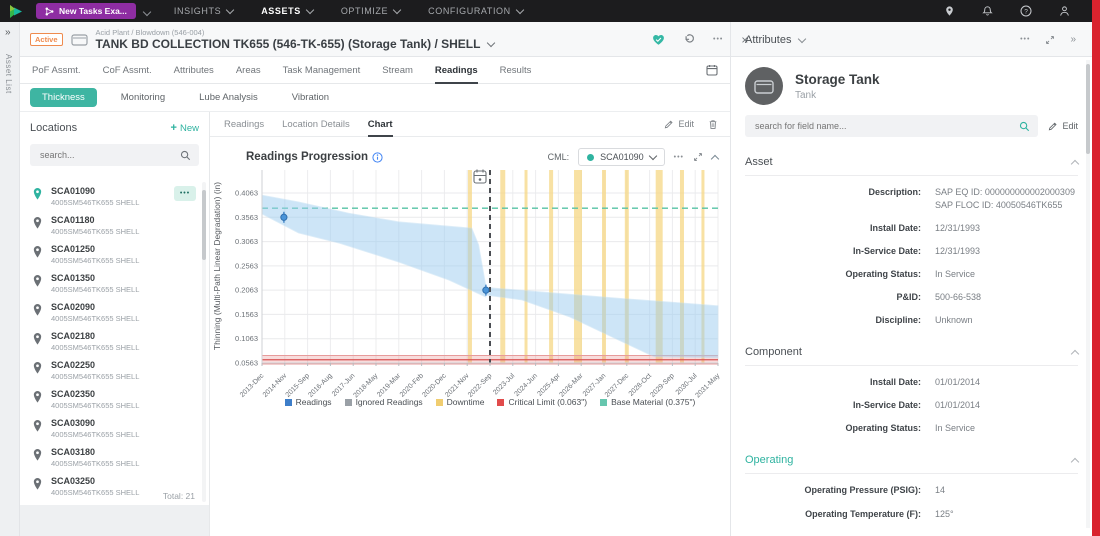 The image size is (1100, 536). I want to click on x-tick-label: 2027-Dec, so click(617, 385).